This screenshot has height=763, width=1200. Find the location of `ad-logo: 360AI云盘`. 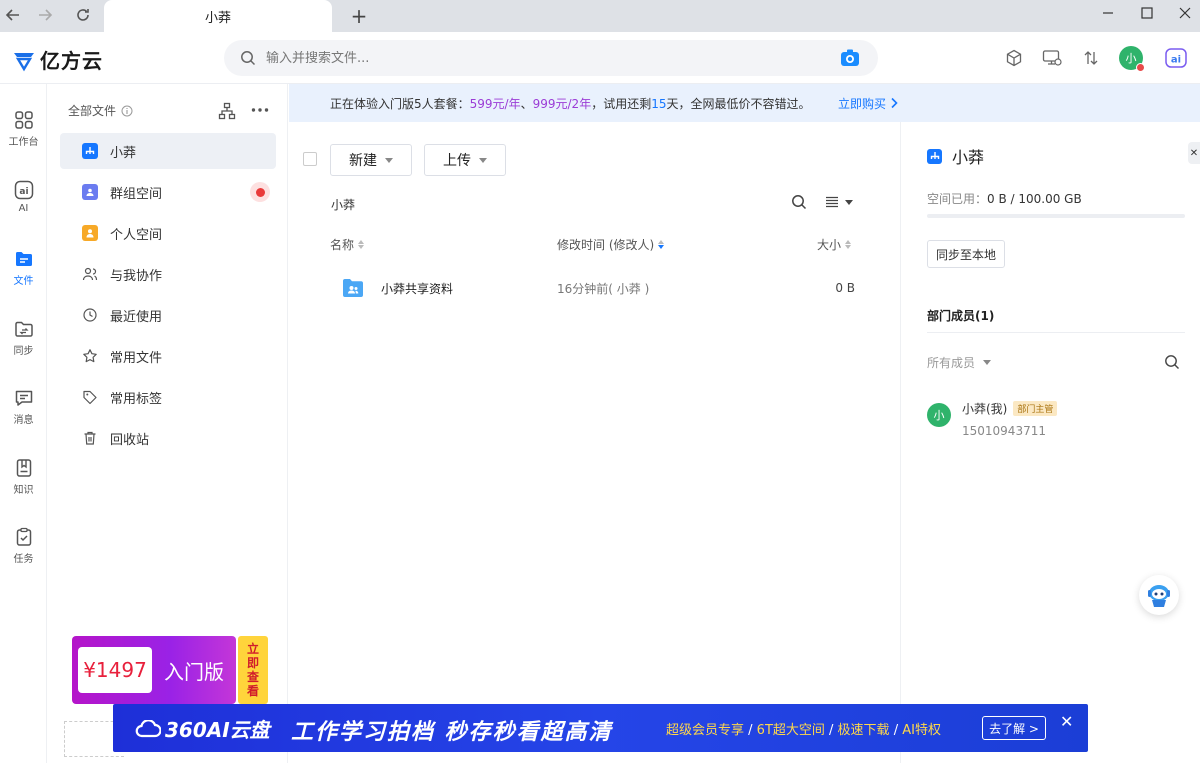

ad-logo: 360AI云盘 is located at coordinates (202, 728).